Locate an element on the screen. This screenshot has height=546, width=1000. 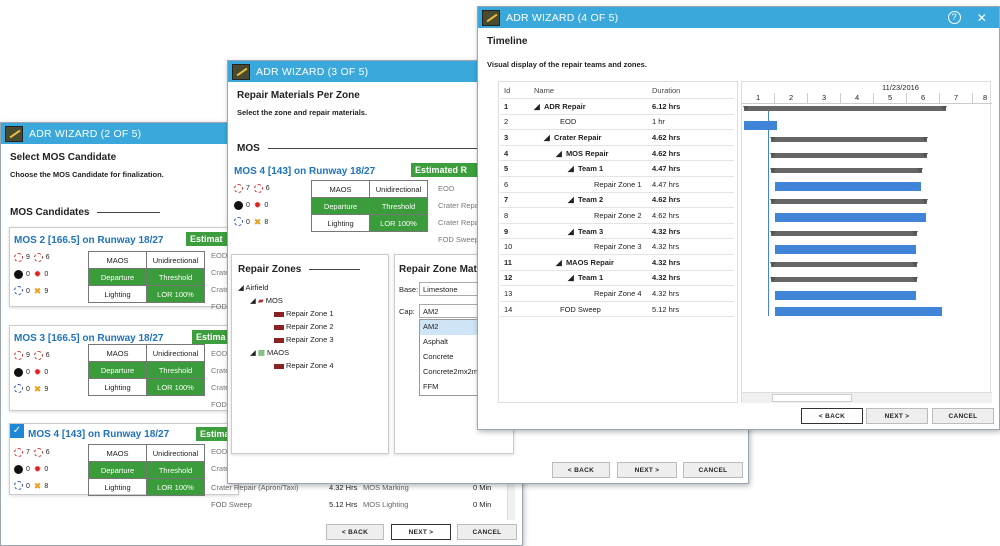
scrollbar is located at coordinates (511, 500).